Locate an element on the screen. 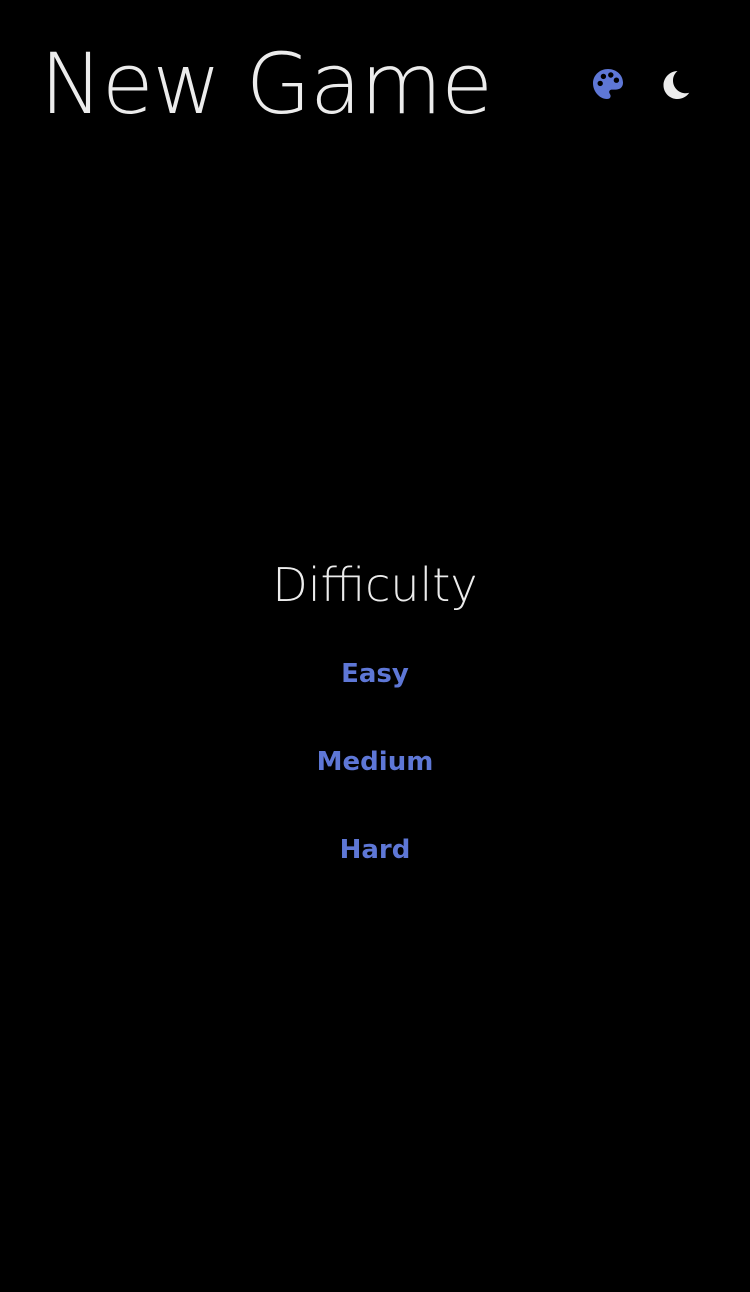 The image size is (750, 1292). difficulty-medium-button: Medium is located at coordinates (375, 762).